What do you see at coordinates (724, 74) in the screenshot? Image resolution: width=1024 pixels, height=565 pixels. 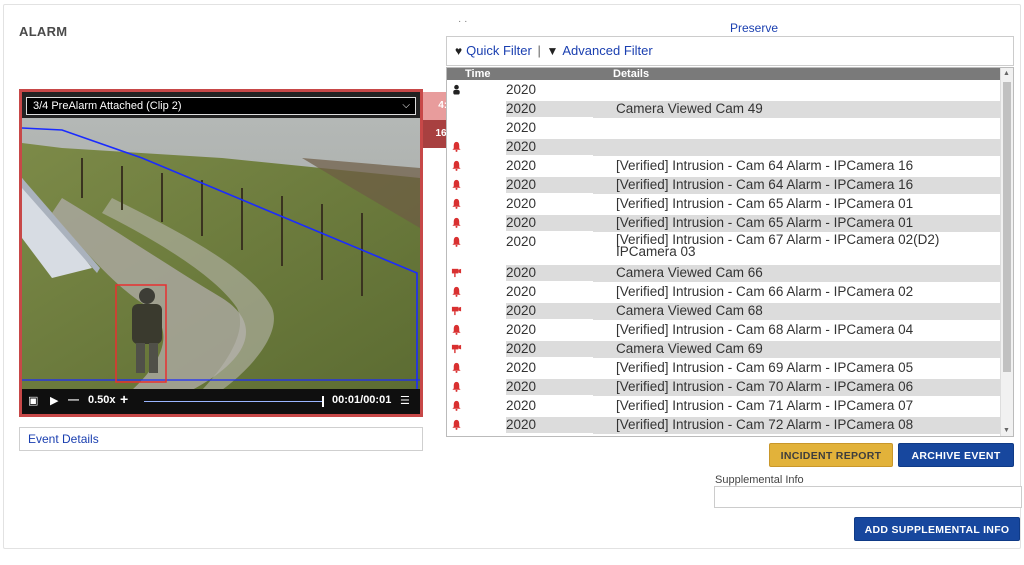 I see `table-header: Time Details` at bounding box center [724, 74].